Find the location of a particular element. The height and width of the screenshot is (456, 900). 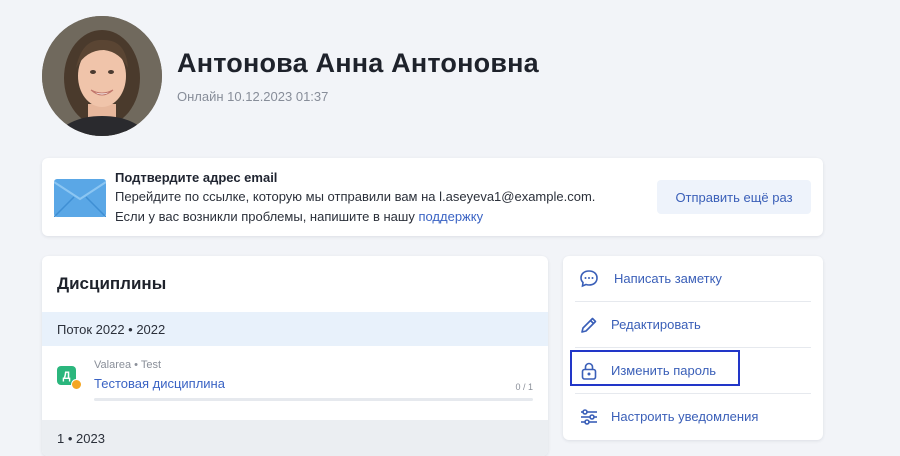

email-notice-title: Подтвердите адрес email is located at coordinates (196, 177).